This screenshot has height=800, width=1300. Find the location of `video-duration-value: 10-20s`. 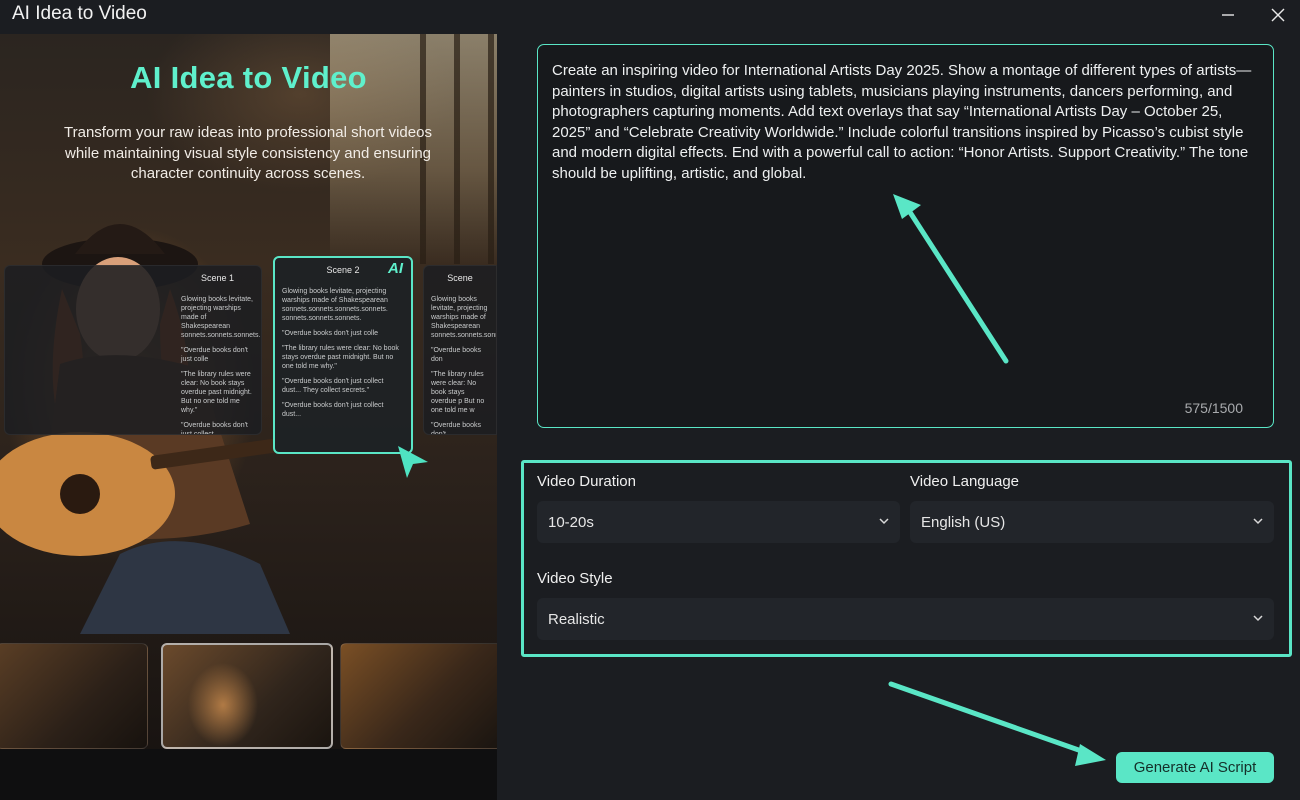

video-duration-value: 10-20s is located at coordinates (571, 522).